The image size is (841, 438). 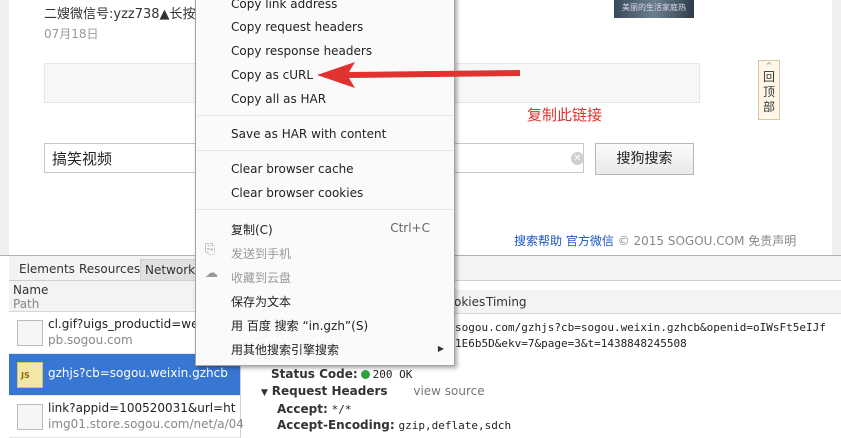 I want to click on accept-header: Accept: */*, so click(x=314, y=409).